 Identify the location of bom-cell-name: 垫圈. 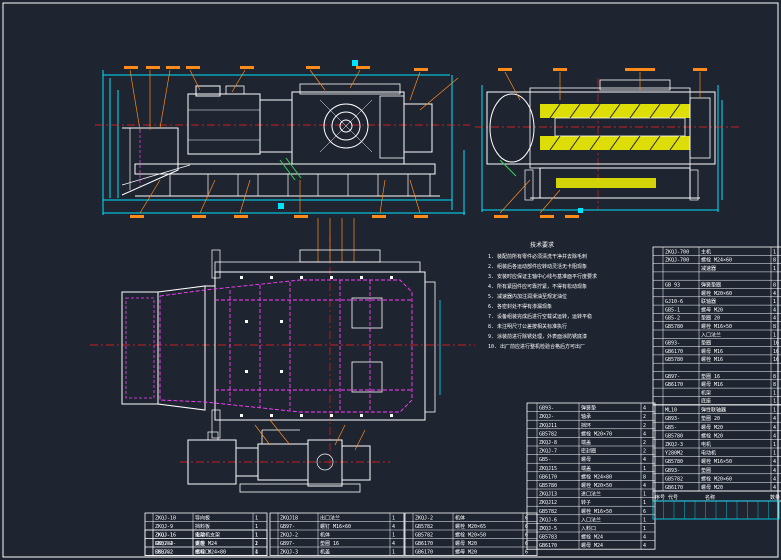
(706, 343).